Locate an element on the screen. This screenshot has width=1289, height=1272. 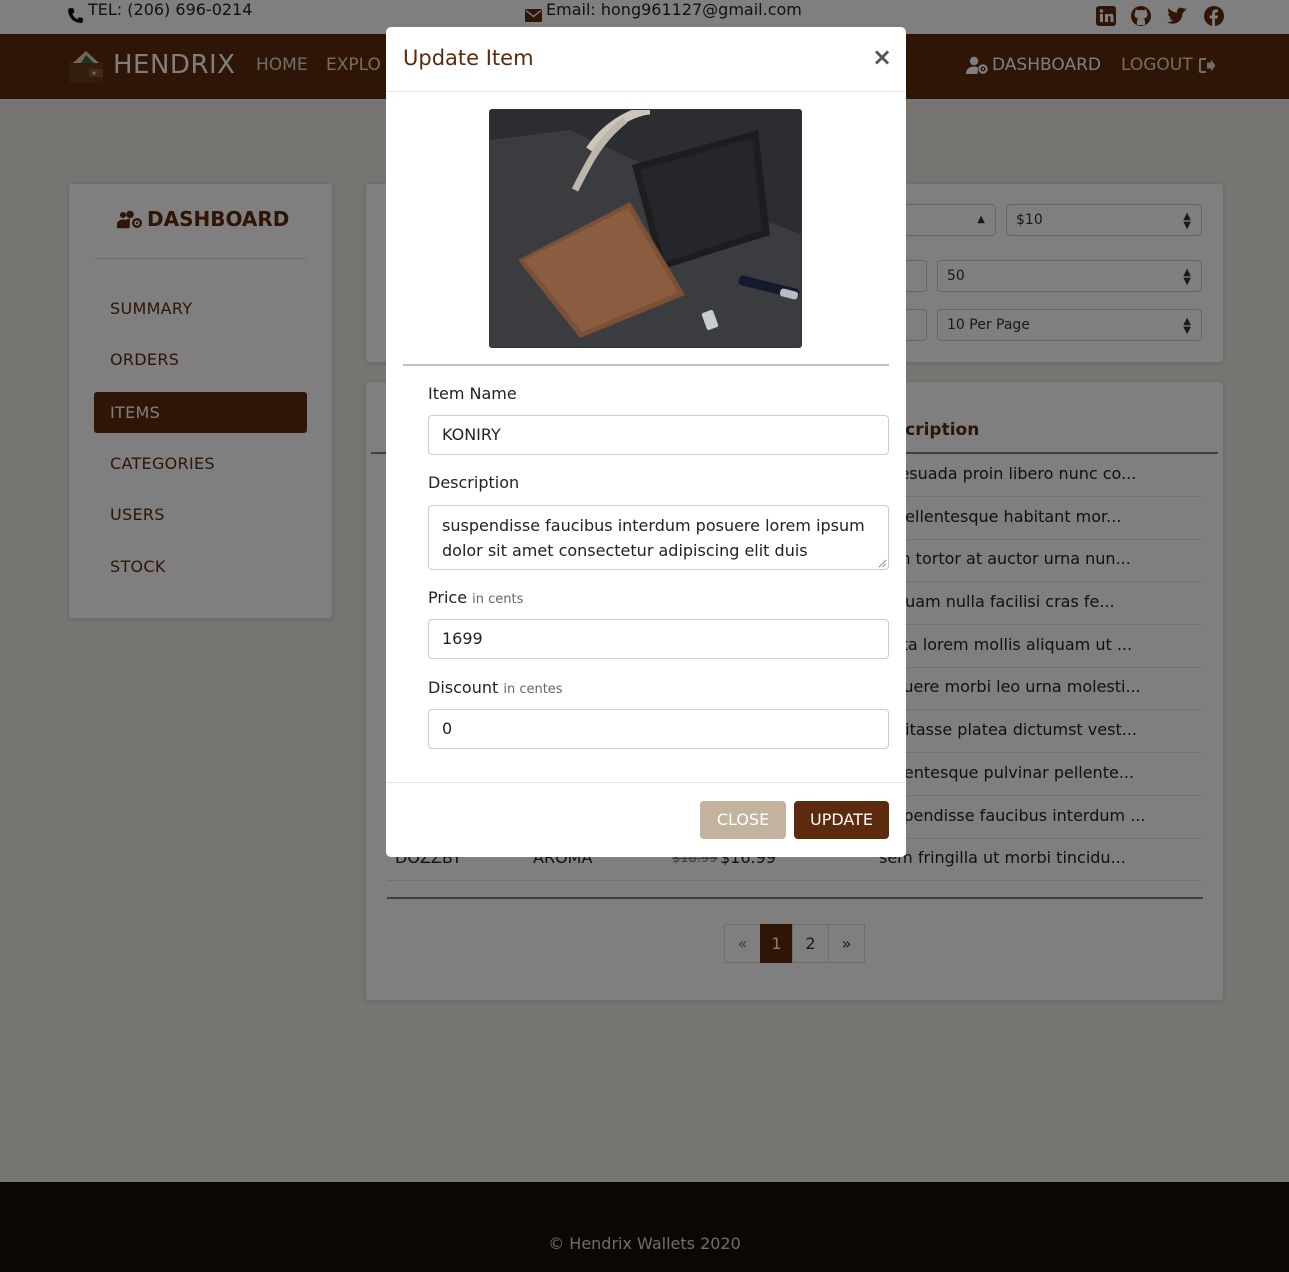
modal-footer-divider is located at coordinates (646, 782).